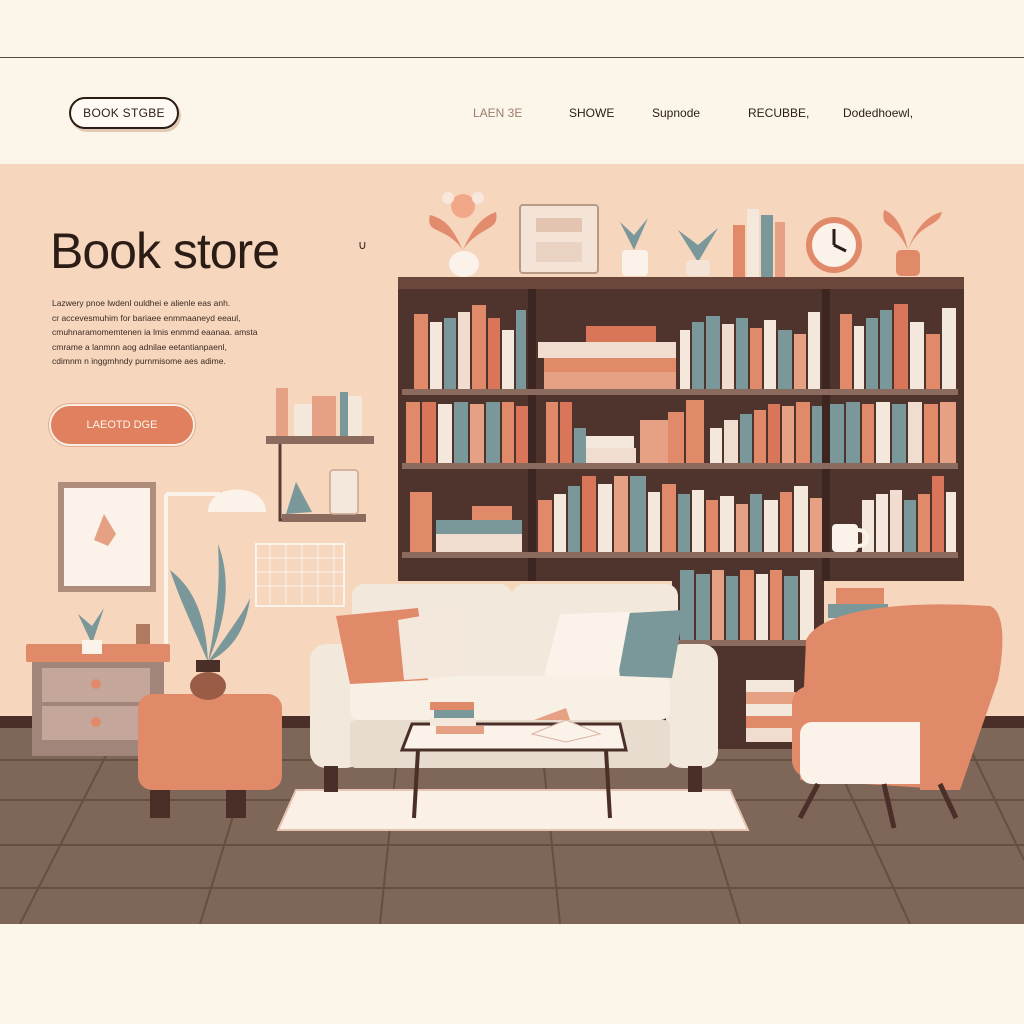 This screenshot has height=1024, width=1024. Describe the element at coordinates (513, 810) in the screenshot. I see `rug` at that location.